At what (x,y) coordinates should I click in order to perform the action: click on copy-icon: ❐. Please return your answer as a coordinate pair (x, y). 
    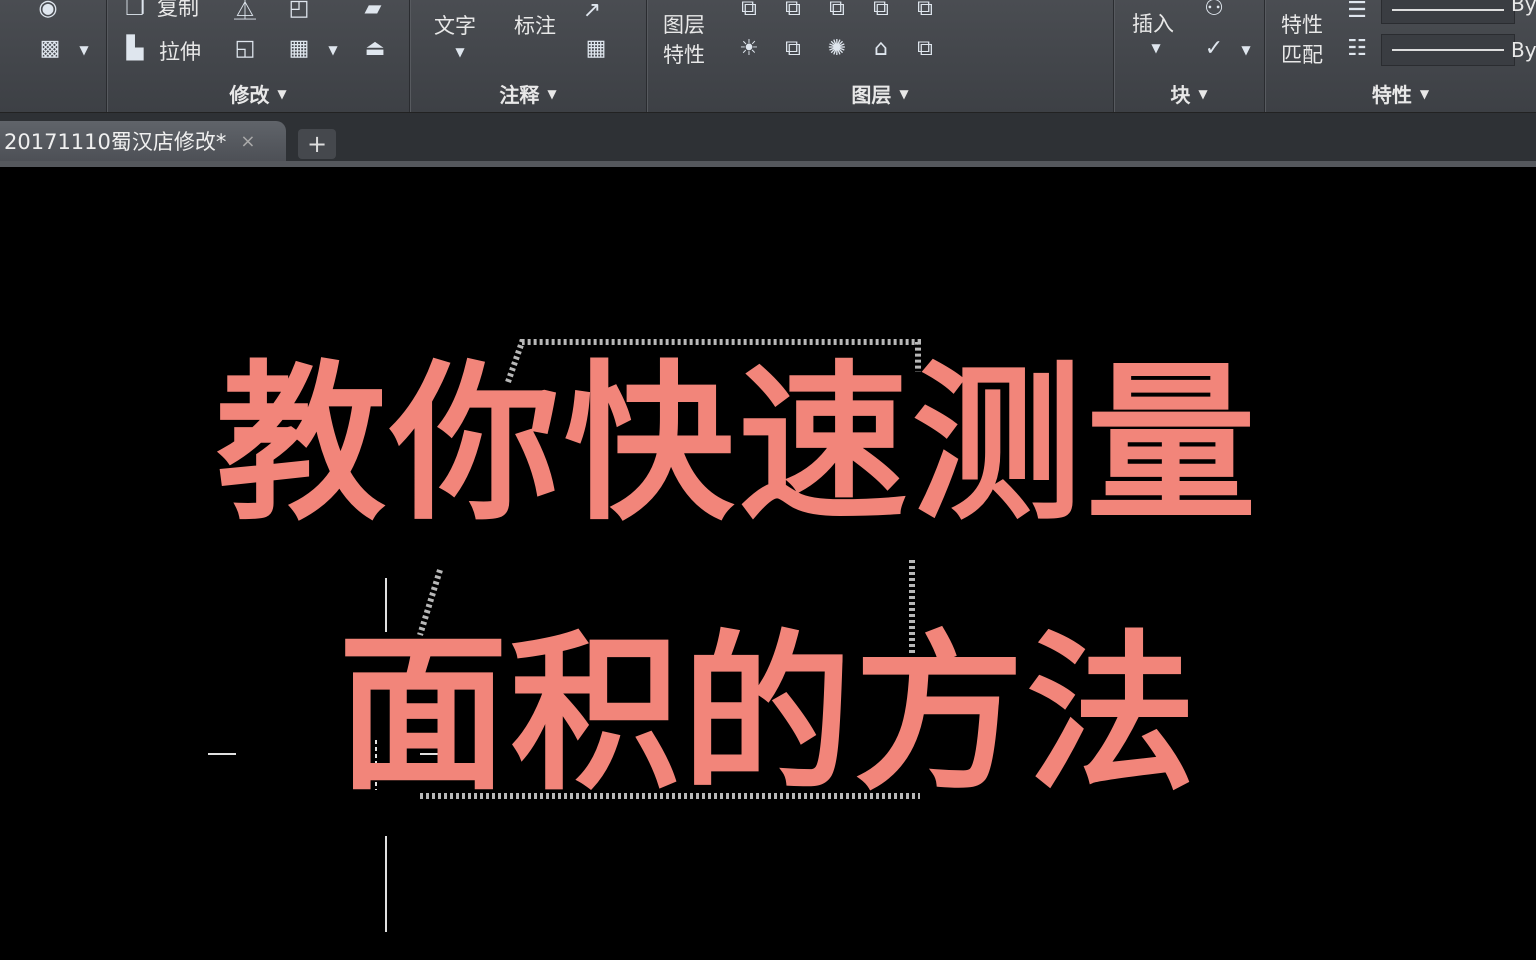
    Looking at the image, I should click on (135, 11).